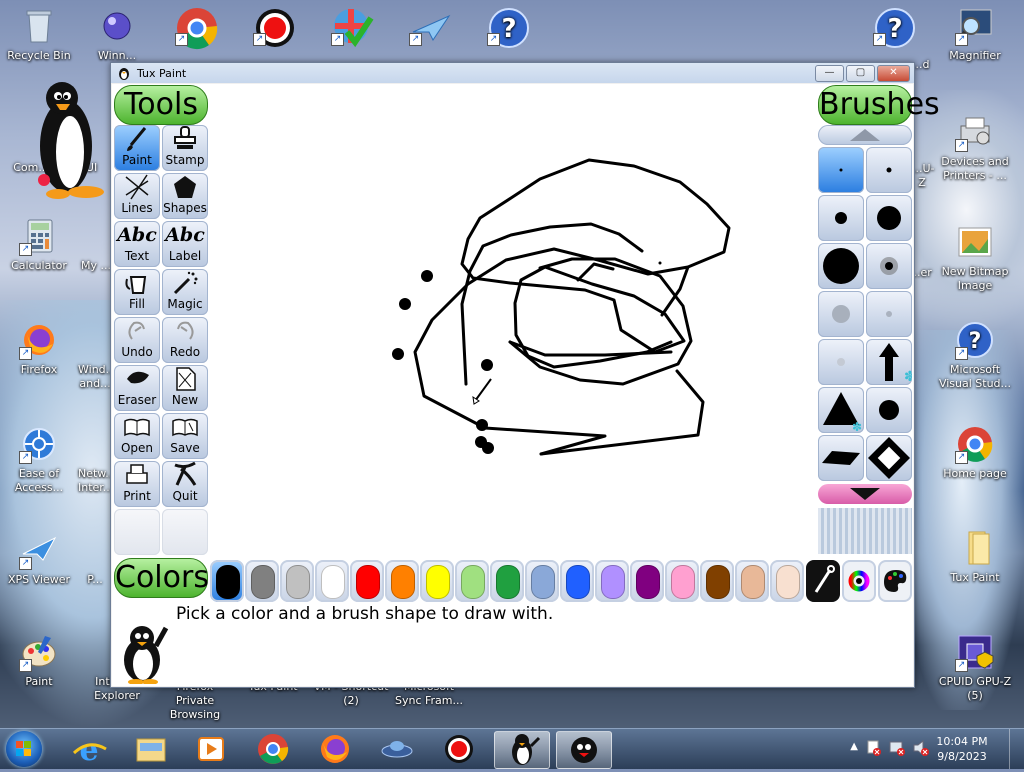  I want to click on desktop-icon-magnifier: ↗ Magnifier, so click(975, 34).